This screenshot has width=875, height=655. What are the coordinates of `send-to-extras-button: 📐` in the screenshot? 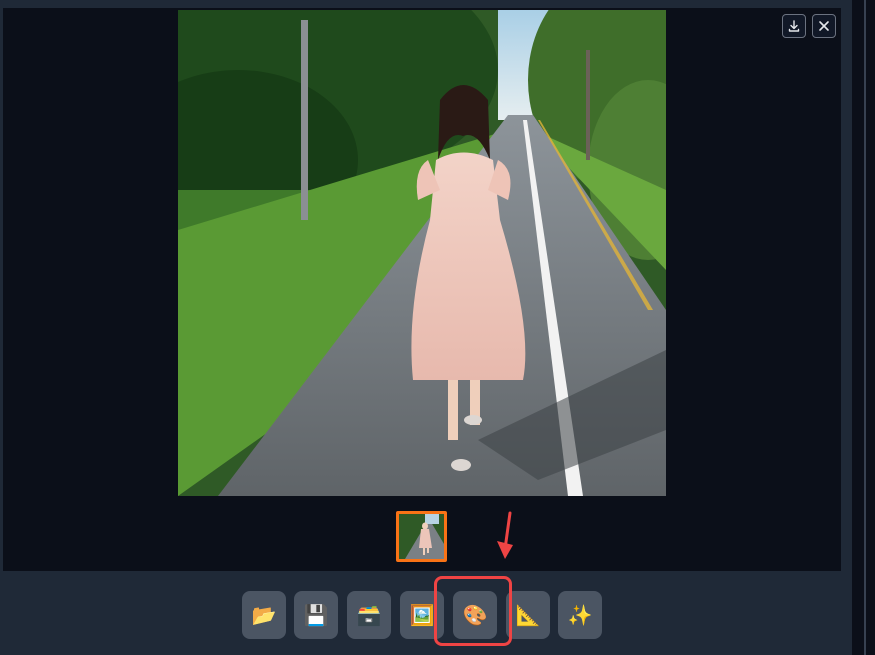 It's located at (528, 615).